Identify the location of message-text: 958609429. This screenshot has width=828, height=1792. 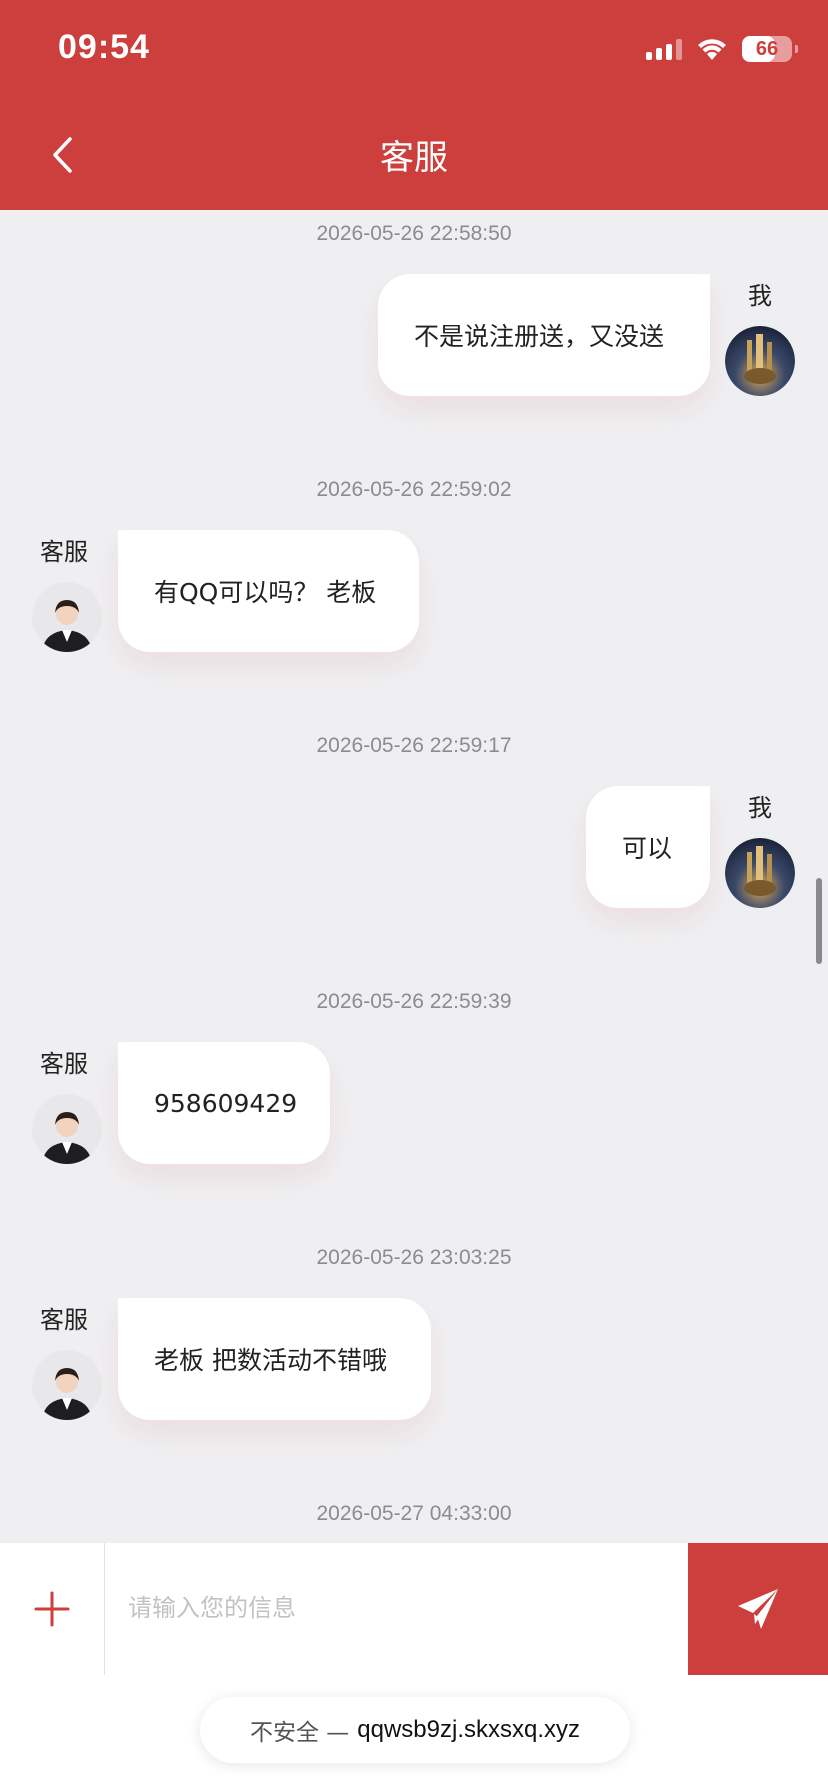
(226, 1103).